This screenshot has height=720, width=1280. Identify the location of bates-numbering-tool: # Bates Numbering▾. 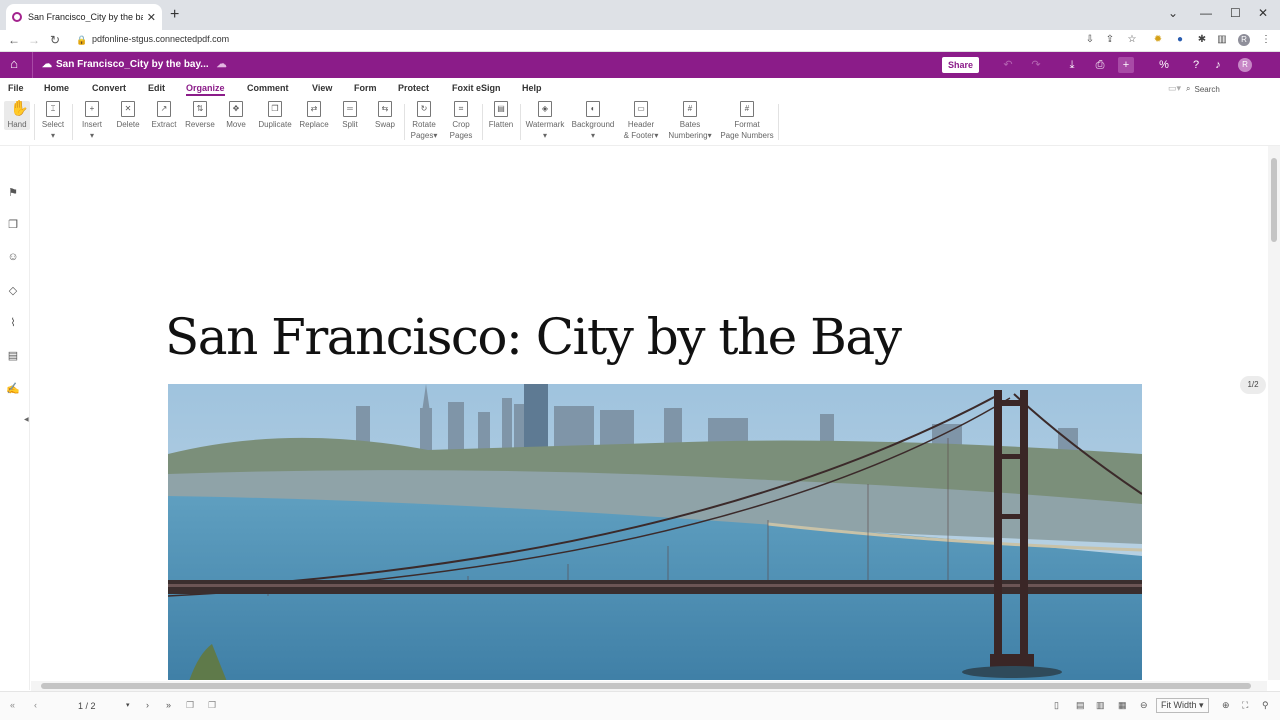
(690, 121).